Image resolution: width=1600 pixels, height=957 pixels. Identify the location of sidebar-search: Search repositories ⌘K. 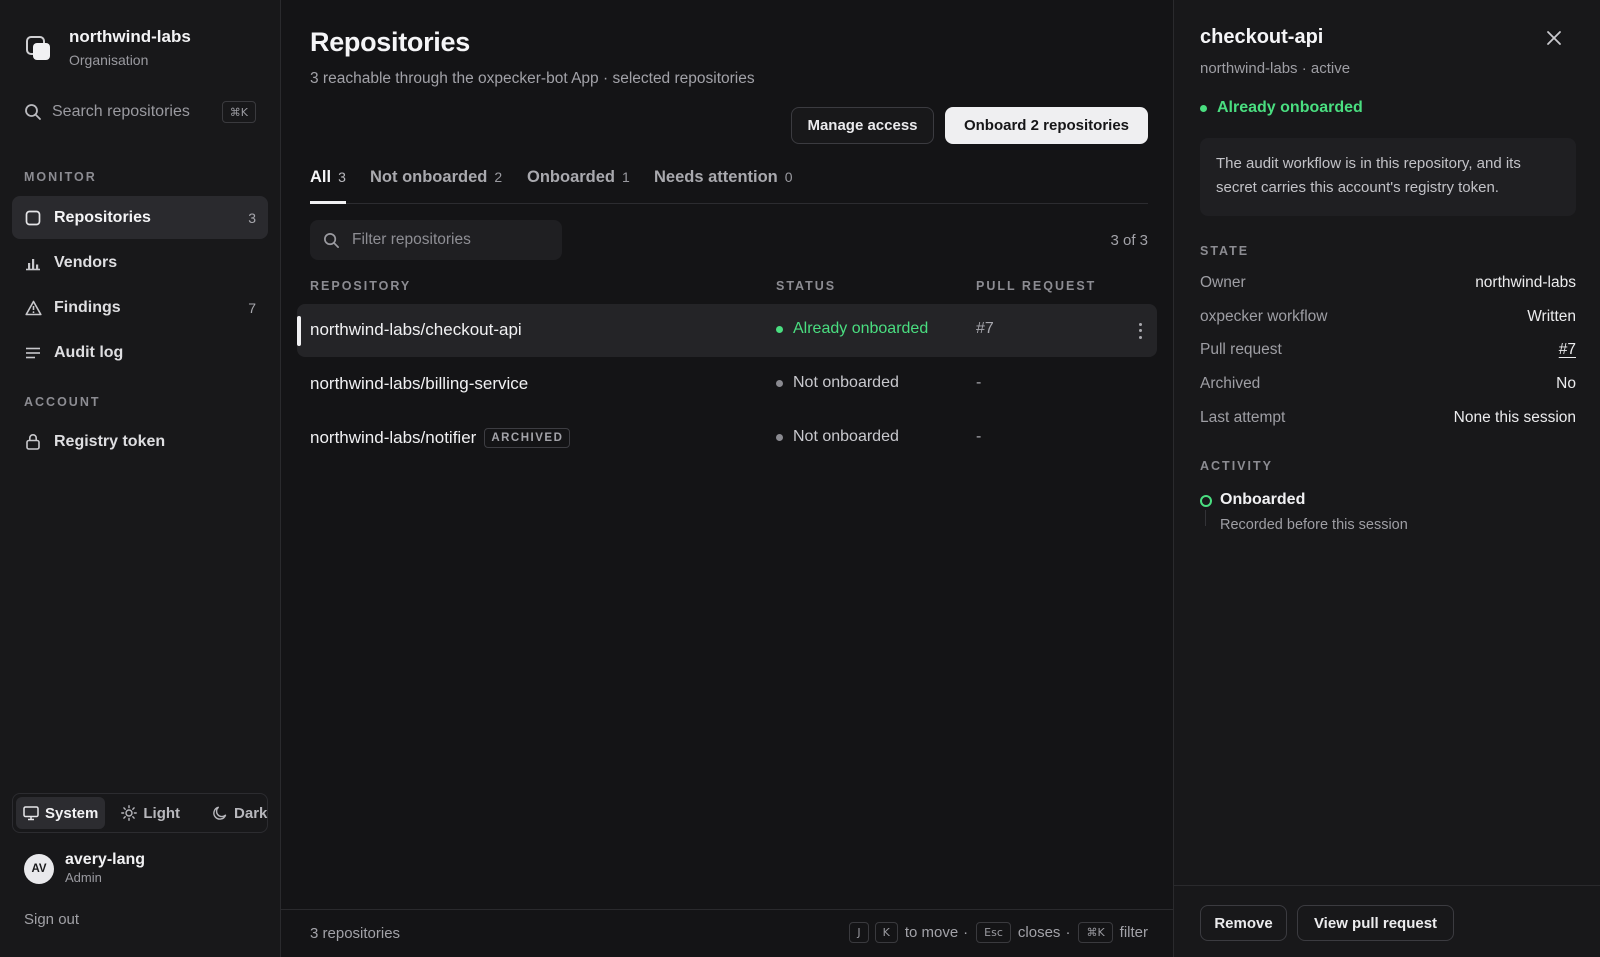
(140, 112).